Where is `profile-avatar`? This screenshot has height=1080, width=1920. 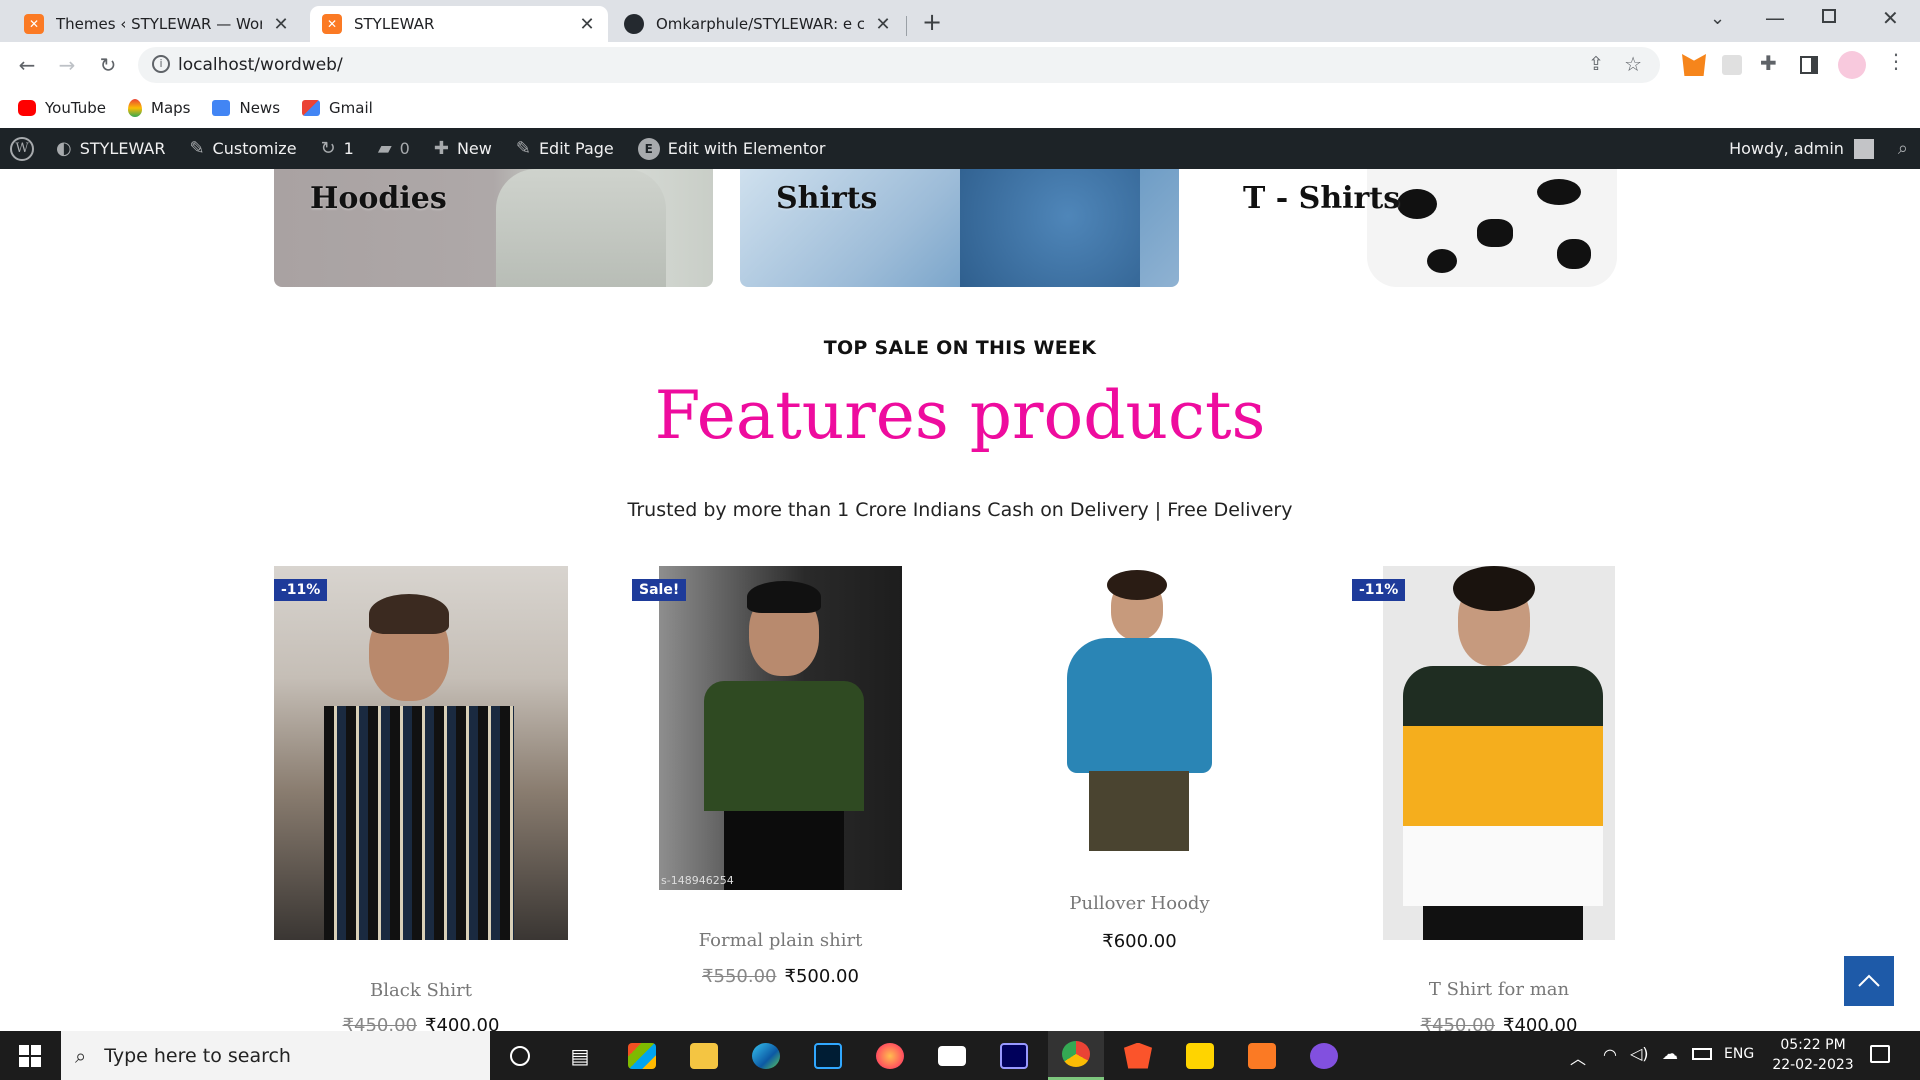 profile-avatar is located at coordinates (1852, 65).